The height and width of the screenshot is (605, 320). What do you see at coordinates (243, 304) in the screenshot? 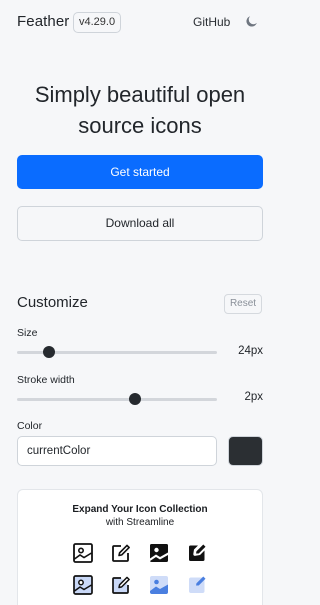
I see `reset-button: Reset` at bounding box center [243, 304].